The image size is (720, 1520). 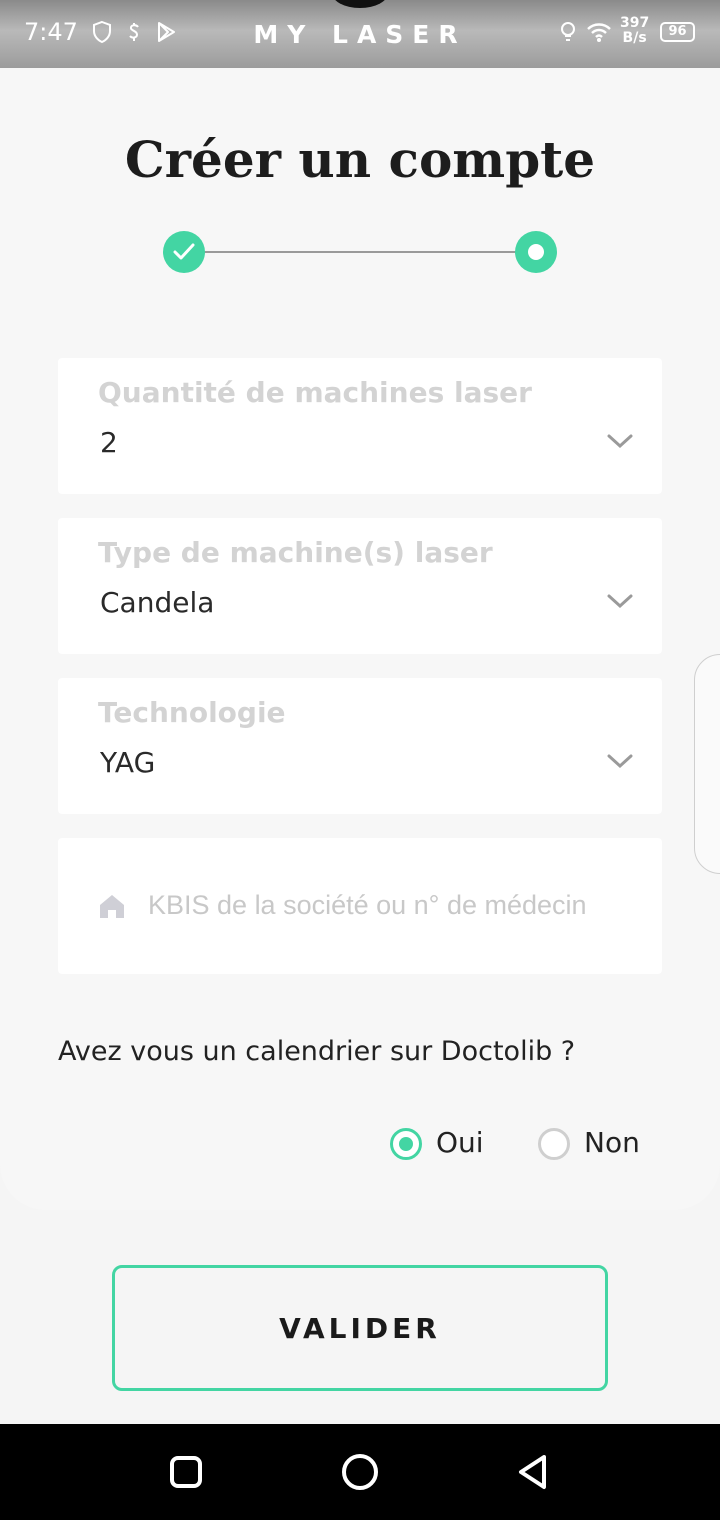 I want to click on network-speed-unit: B/s, so click(x=634, y=38).